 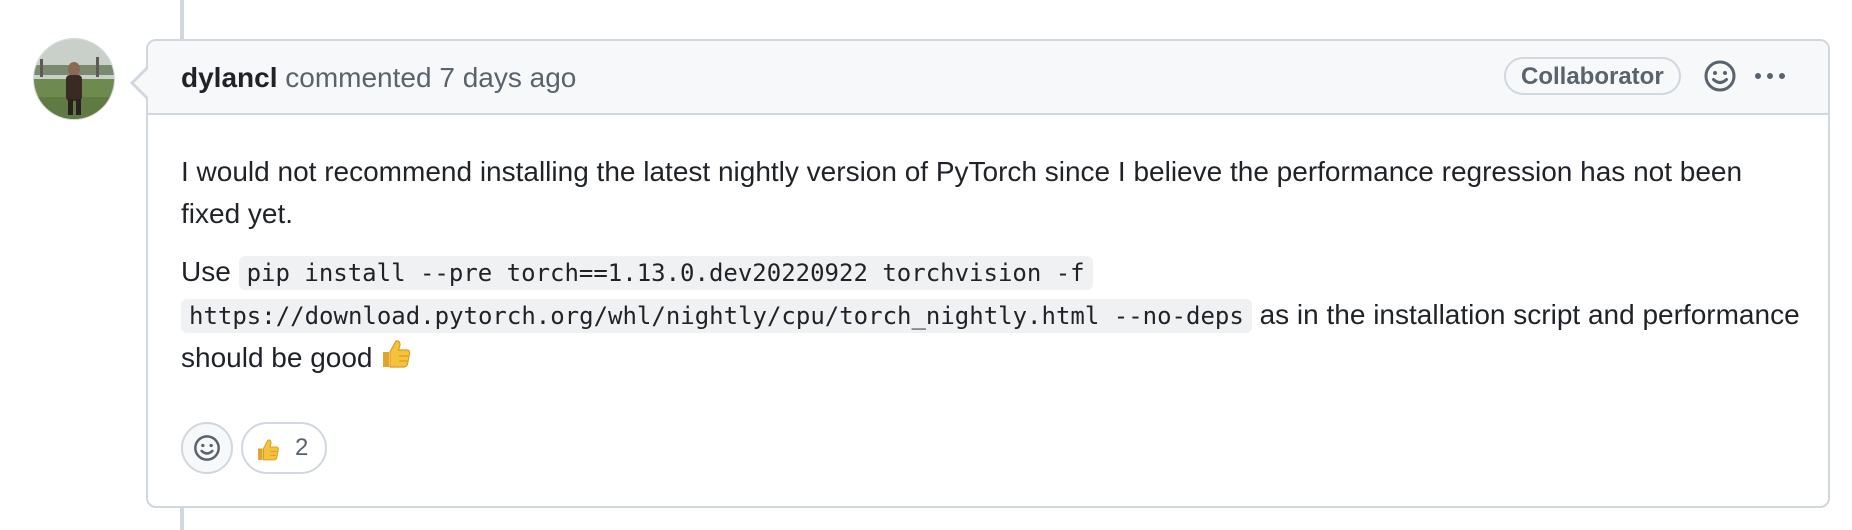 I want to click on role-badge: Collaborator, so click(x=1592, y=76).